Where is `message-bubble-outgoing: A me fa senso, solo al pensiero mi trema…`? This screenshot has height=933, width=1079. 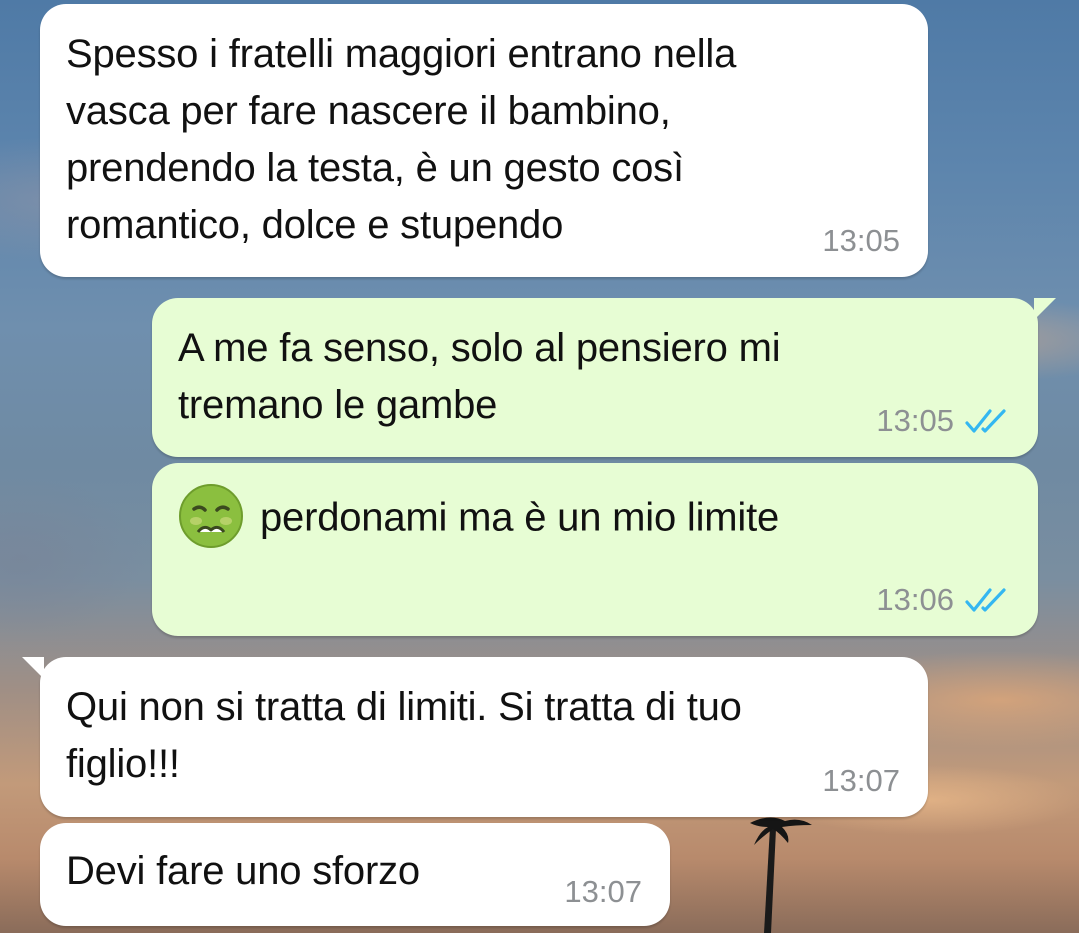
message-bubble-outgoing: A me fa senso, solo al pensiero mi trema… is located at coordinates (604, 377).